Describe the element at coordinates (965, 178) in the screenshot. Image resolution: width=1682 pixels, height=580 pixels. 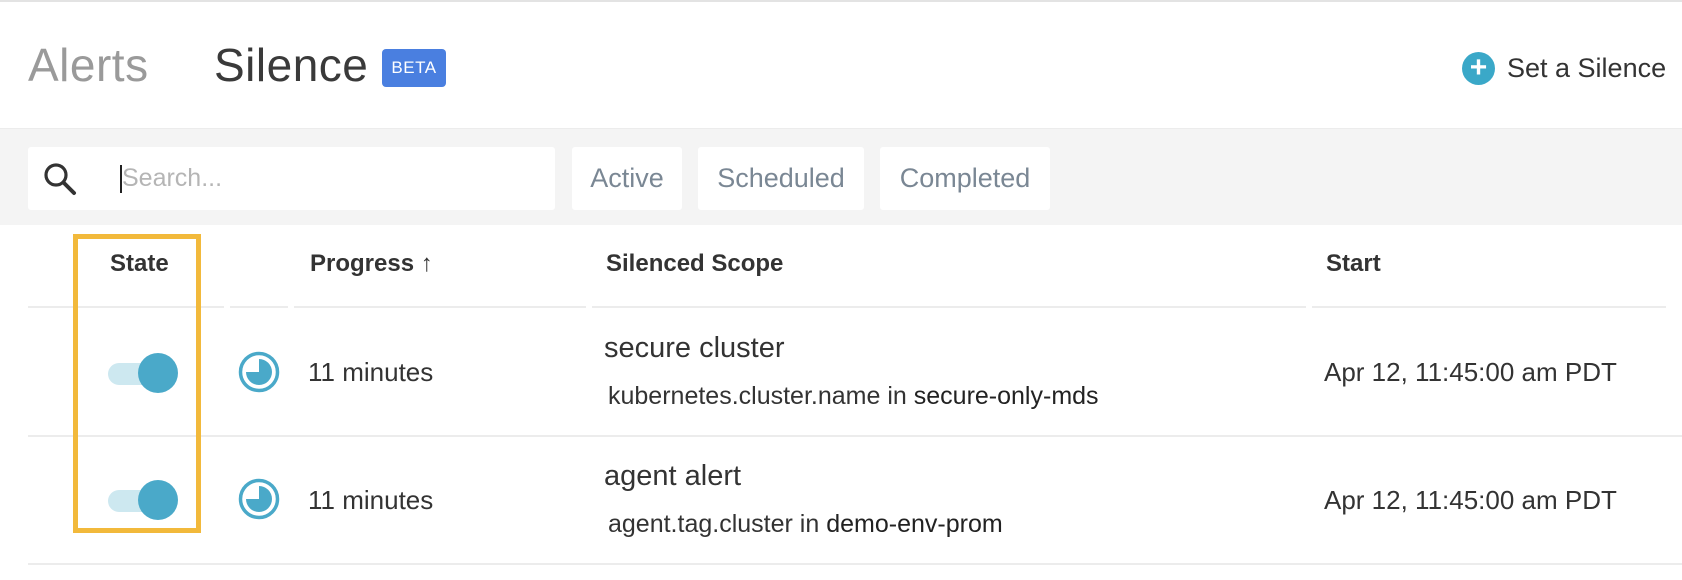
I see `filter-completed-button: Completed` at that location.